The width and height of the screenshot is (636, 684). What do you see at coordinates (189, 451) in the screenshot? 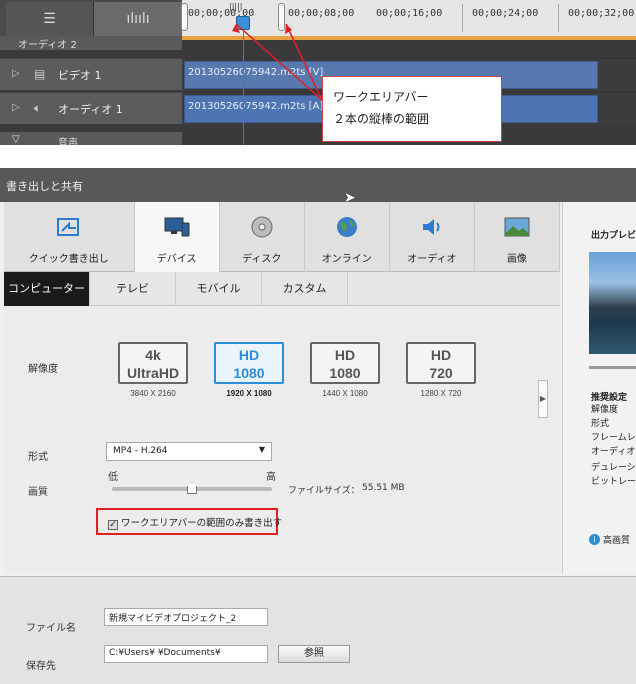
I see `format-select: MP4 - H.264 ▼` at bounding box center [189, 451].